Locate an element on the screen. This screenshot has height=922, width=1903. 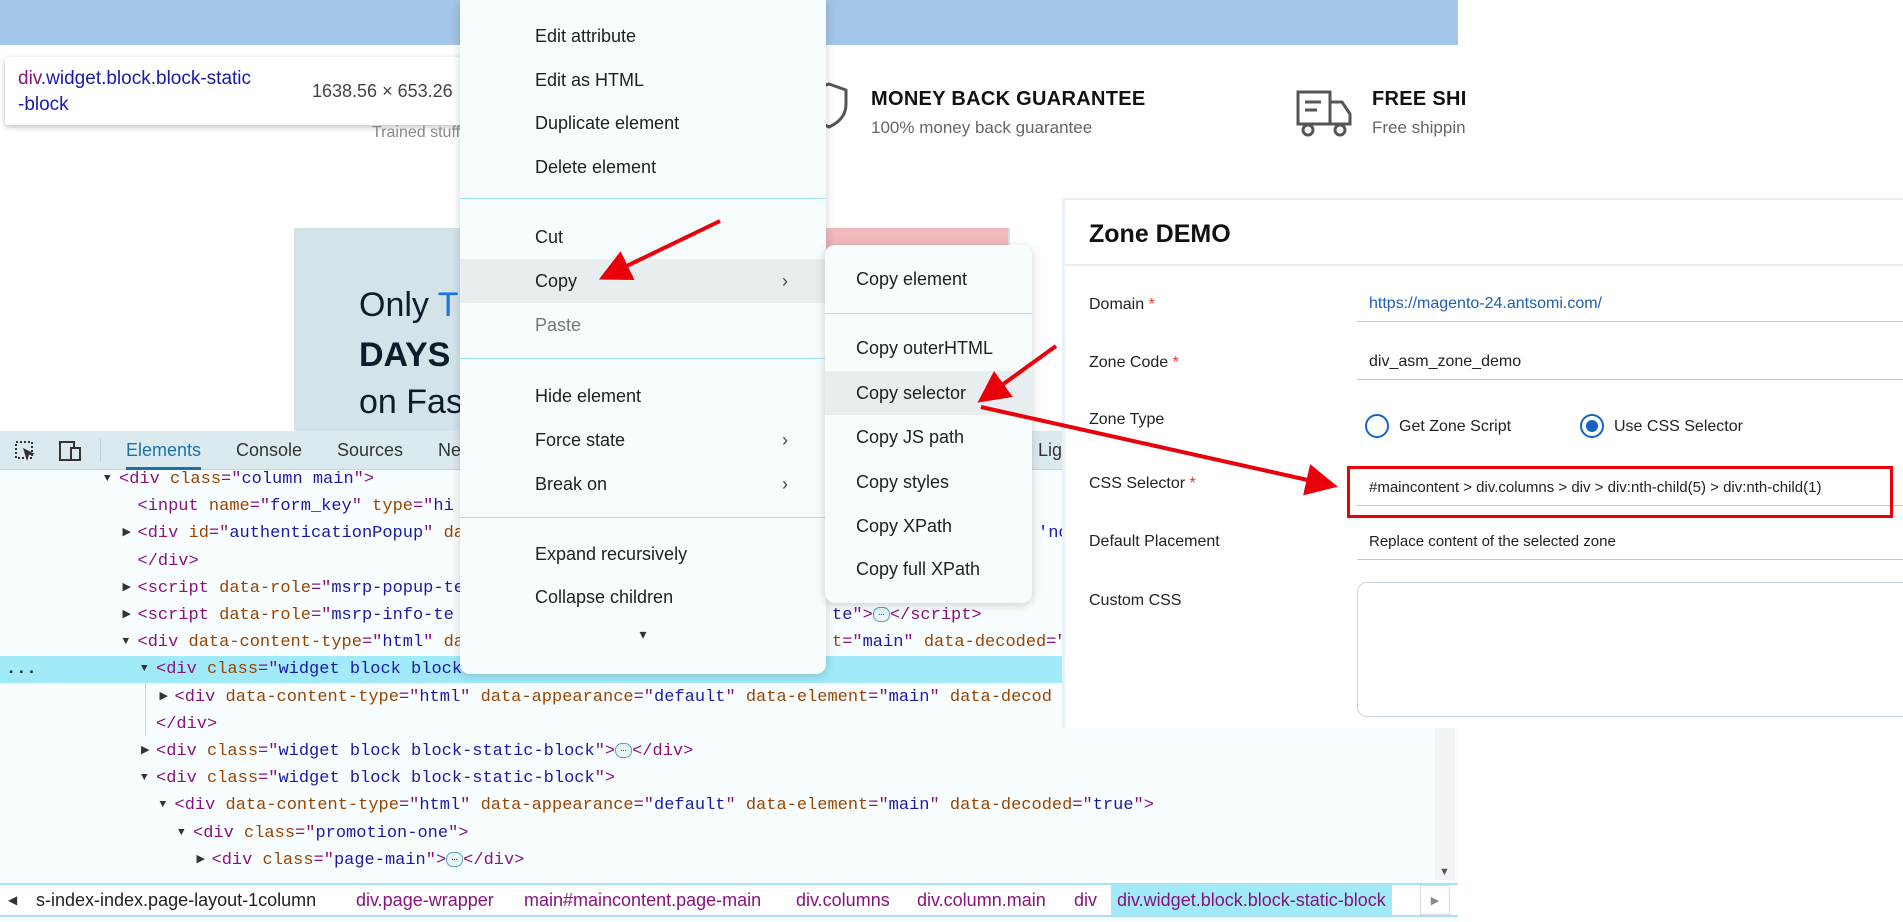
submenu-item-copy-xpath: Copy XPath is located at coordinates (928, 526).